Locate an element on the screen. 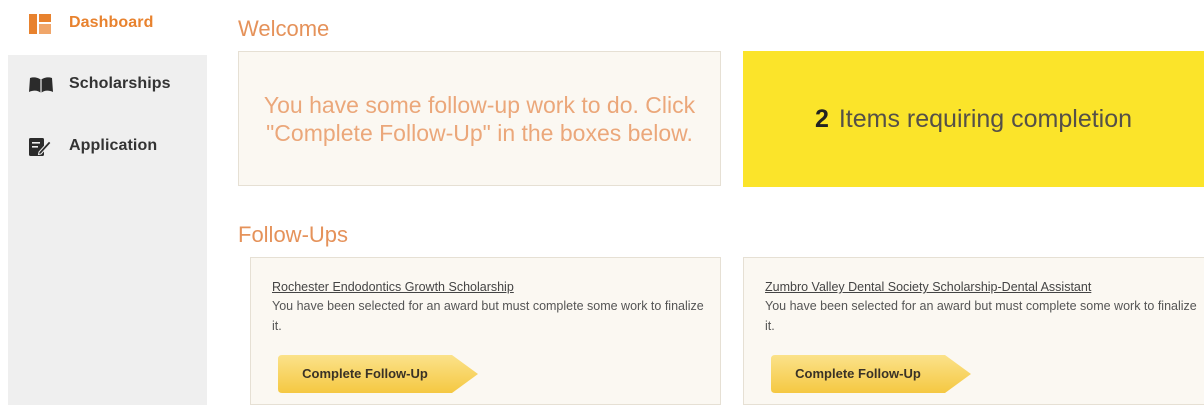 This screenshot has height=405, width=1204. sidebar-item-dashboard: Dashboard is located at coordinates (107, 24).